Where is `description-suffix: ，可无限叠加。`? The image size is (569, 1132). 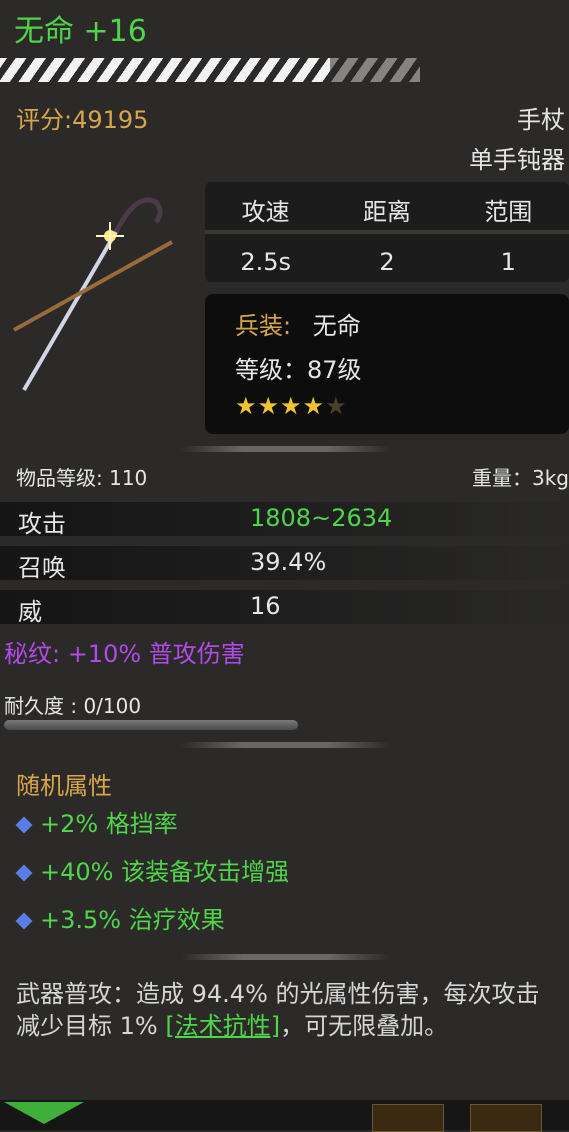 description-suffix: ，可无限叠加。 is located at coordinates (364, 1026).